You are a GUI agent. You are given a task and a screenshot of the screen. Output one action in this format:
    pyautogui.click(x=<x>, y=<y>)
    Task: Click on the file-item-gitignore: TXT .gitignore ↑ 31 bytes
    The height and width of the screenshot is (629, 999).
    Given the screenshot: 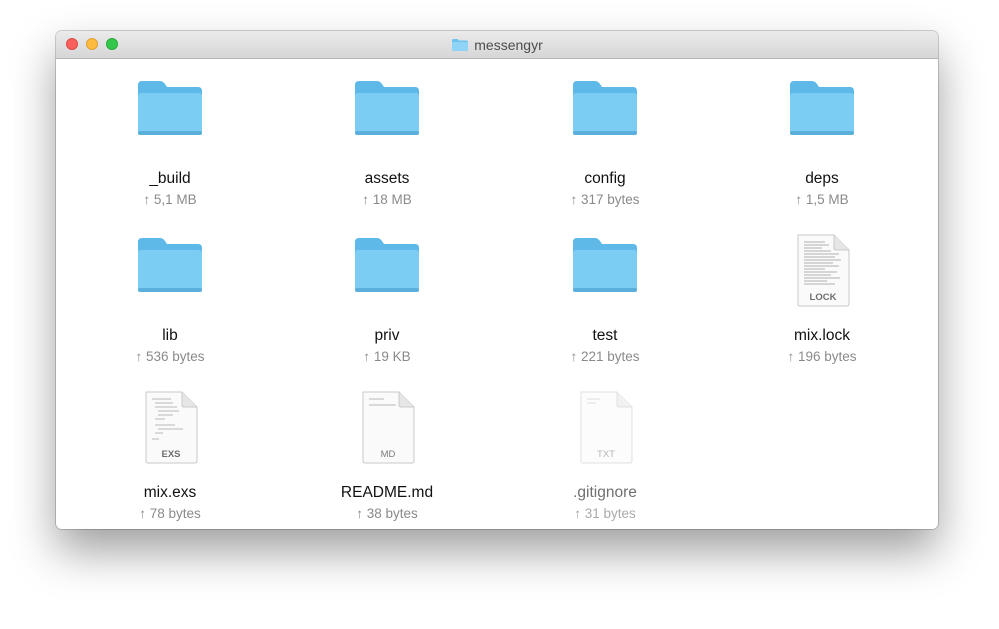 What is the action you would take?
    pyautogui.click(x=605, y=456)
    